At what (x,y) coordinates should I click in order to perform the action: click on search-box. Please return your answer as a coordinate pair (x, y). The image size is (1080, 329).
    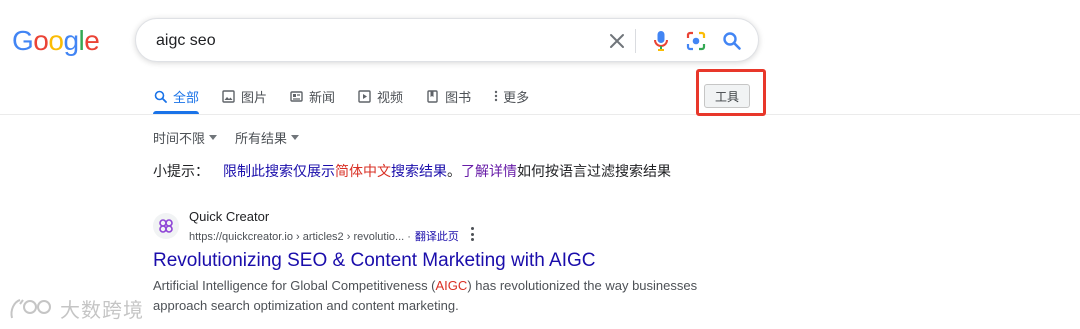
    Looking at the image, I should click on (447, 40).